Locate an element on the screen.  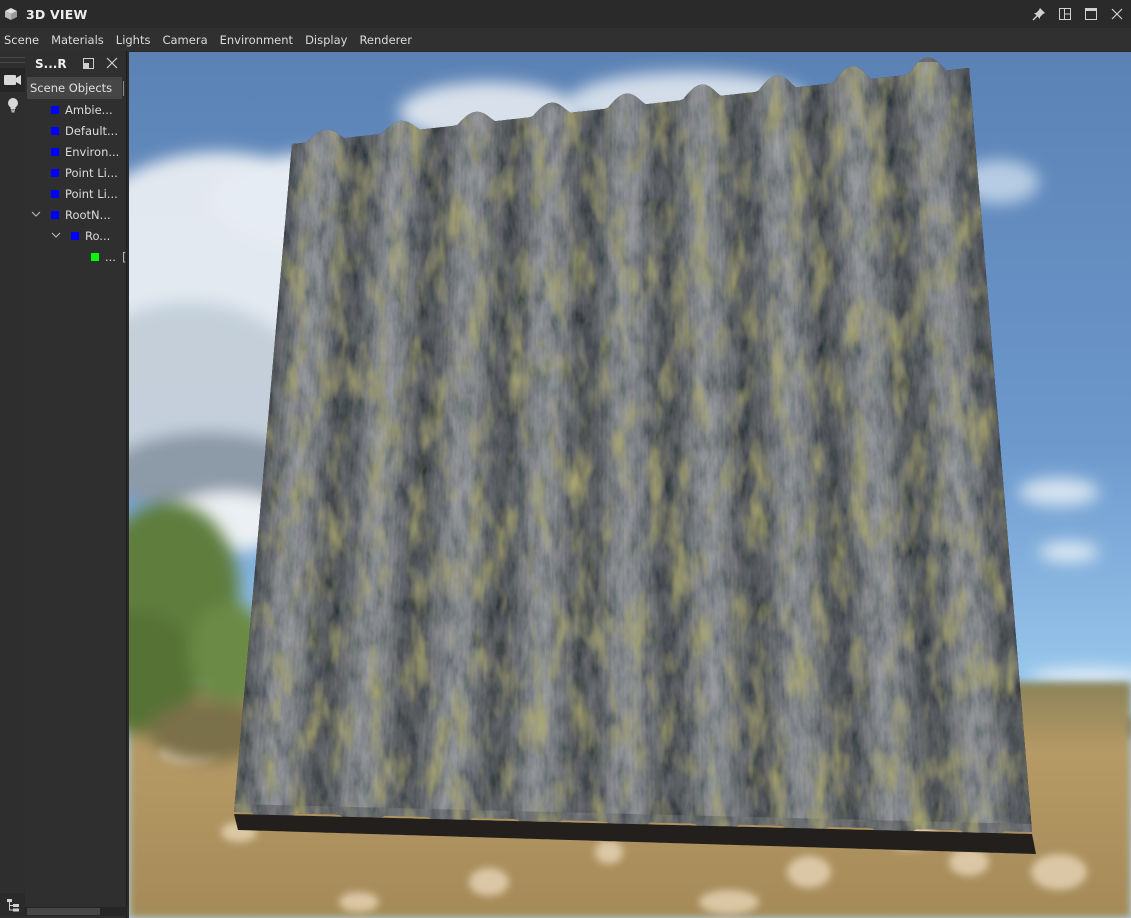
panel-horizontal-scrollbar is located at coordinates (76, 911).